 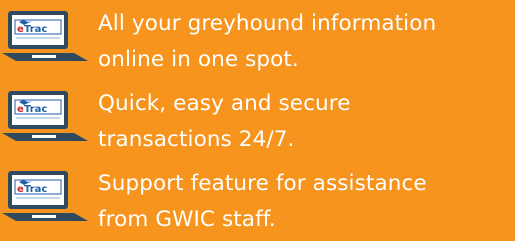 What do you see at coordinates (262, 183) in the screenshot?
I see `feature-line: Support feature for assistance` at bounding box center [262, 183].